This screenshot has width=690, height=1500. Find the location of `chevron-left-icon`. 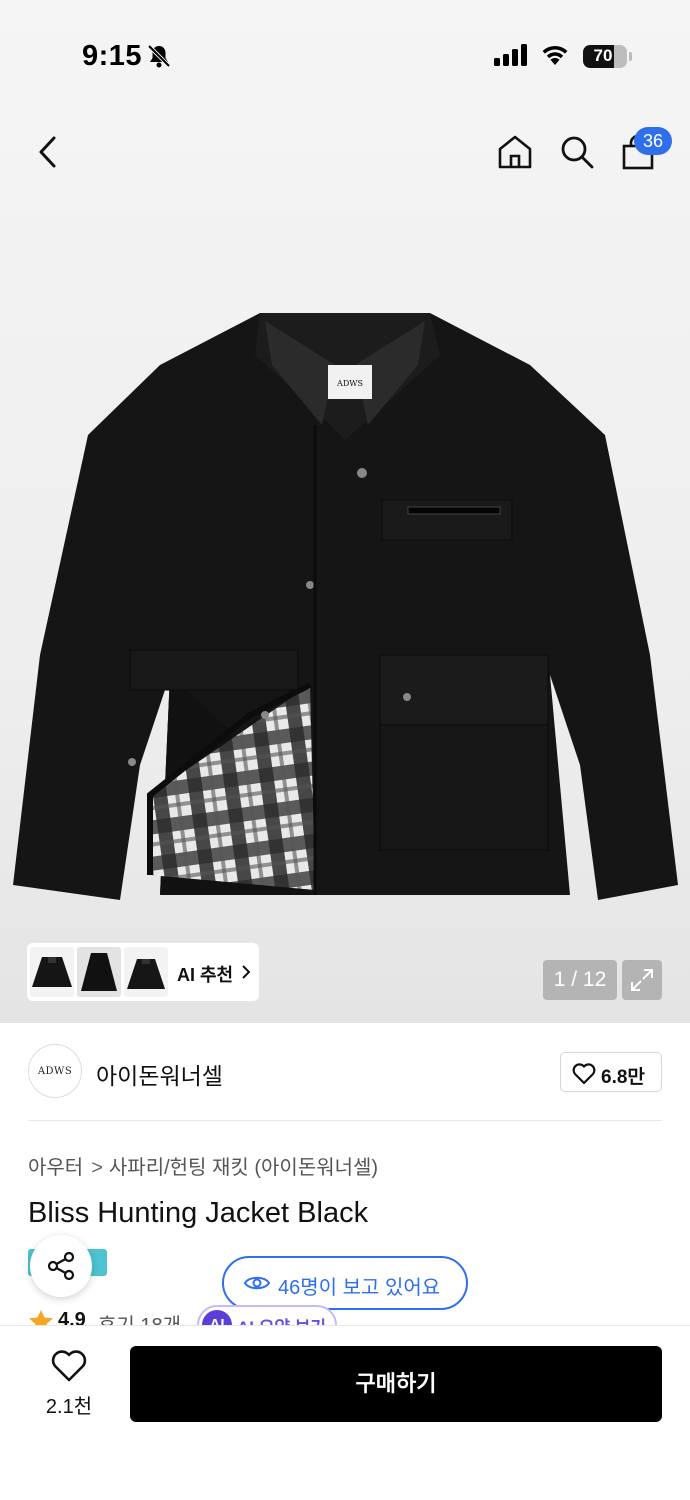

chevron-left-icon is located at coordinates (47, 152).